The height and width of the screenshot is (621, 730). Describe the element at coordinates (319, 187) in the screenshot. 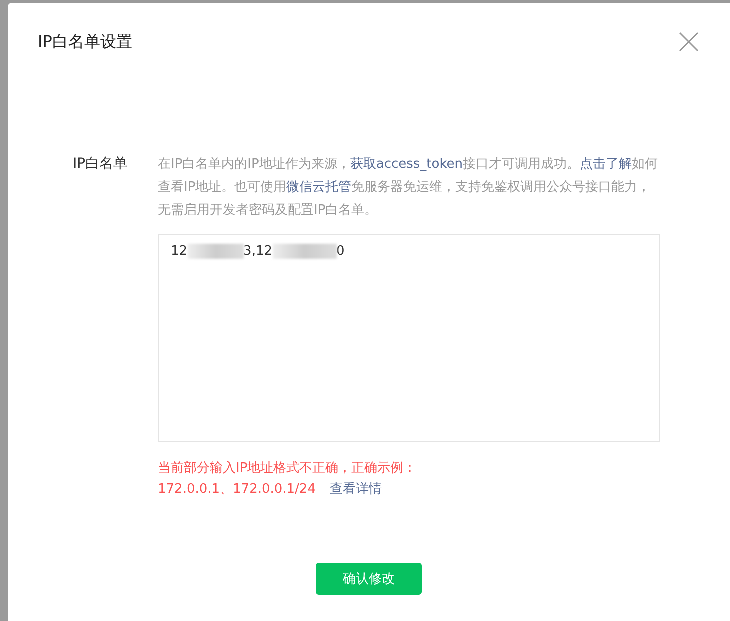

I see `text-link: 微信云托管` at that location.